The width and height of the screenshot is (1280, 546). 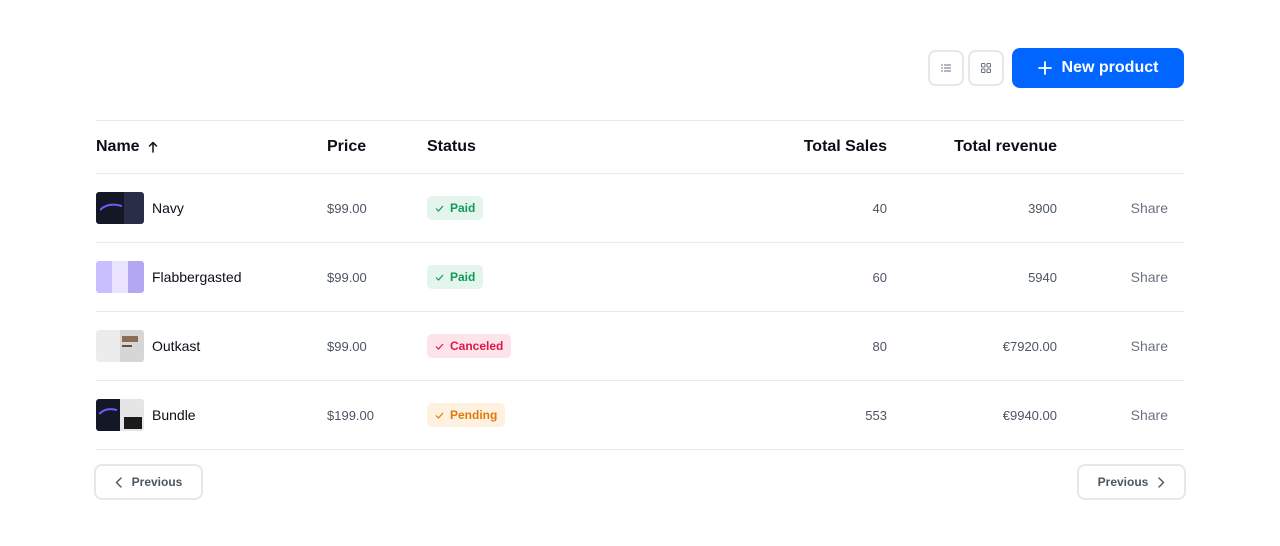 I want to click on arrow-up-icon, so click(x=152, y=147).